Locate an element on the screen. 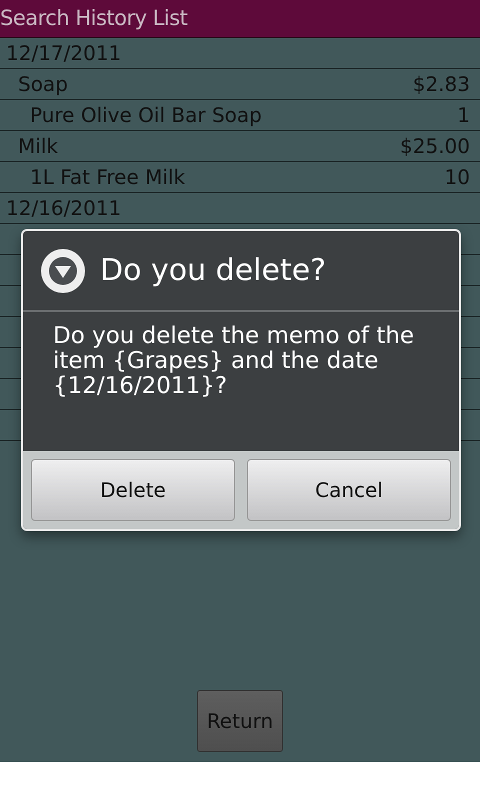 This screenshot has height=800, width=480. dialog-button: Cancel is located at coordinates (349, 490).